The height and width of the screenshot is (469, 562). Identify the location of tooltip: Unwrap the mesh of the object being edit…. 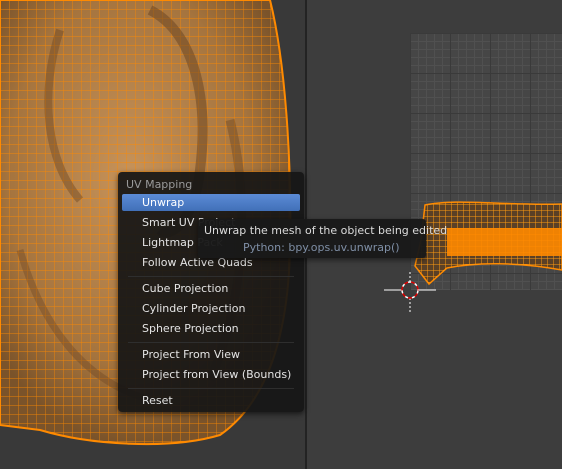
(322, 238).